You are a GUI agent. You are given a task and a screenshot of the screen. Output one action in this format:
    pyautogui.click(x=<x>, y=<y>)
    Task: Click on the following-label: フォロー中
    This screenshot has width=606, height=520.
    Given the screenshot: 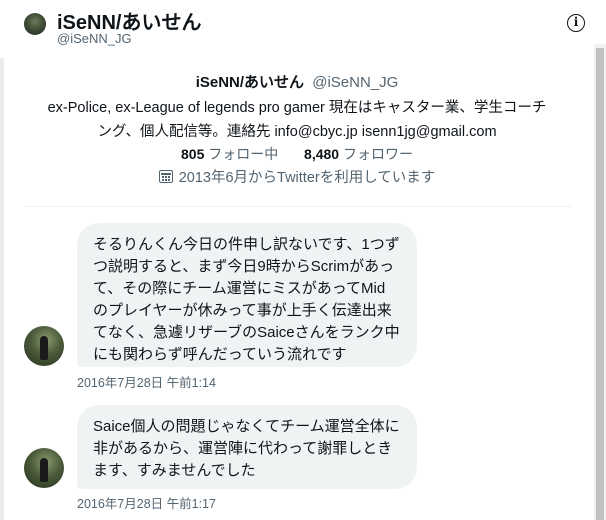 What is the action you would take?
    pyautogui.click(x=243, y=154)
    